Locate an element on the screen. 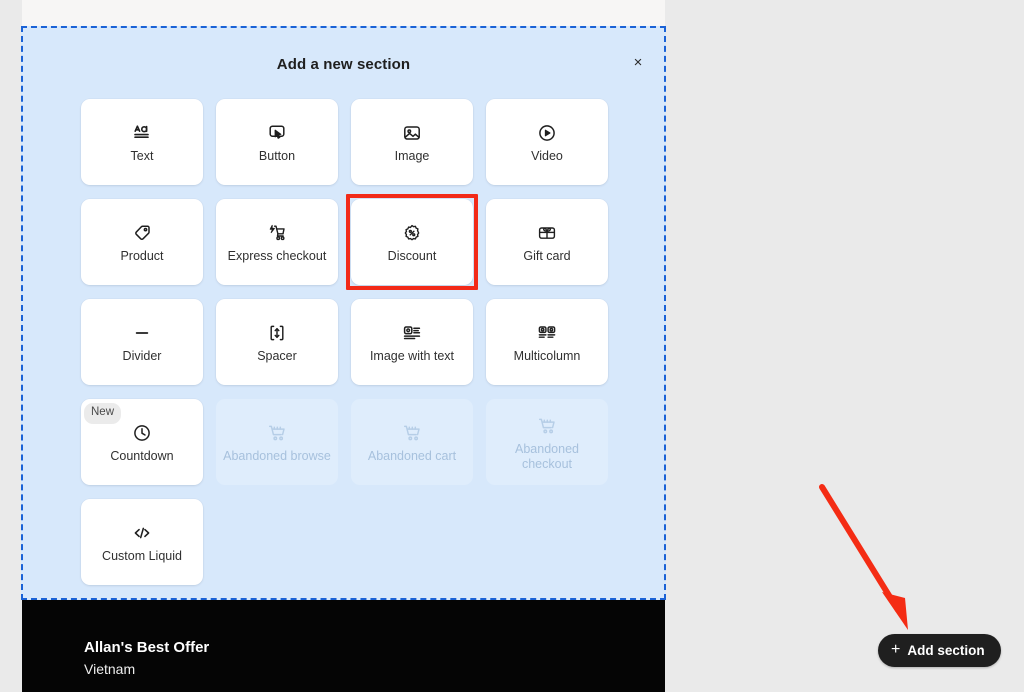 Image resolution: width=1024 pixels, height=692 pixels. product-tag-icon is located at coordinates (142, 233).